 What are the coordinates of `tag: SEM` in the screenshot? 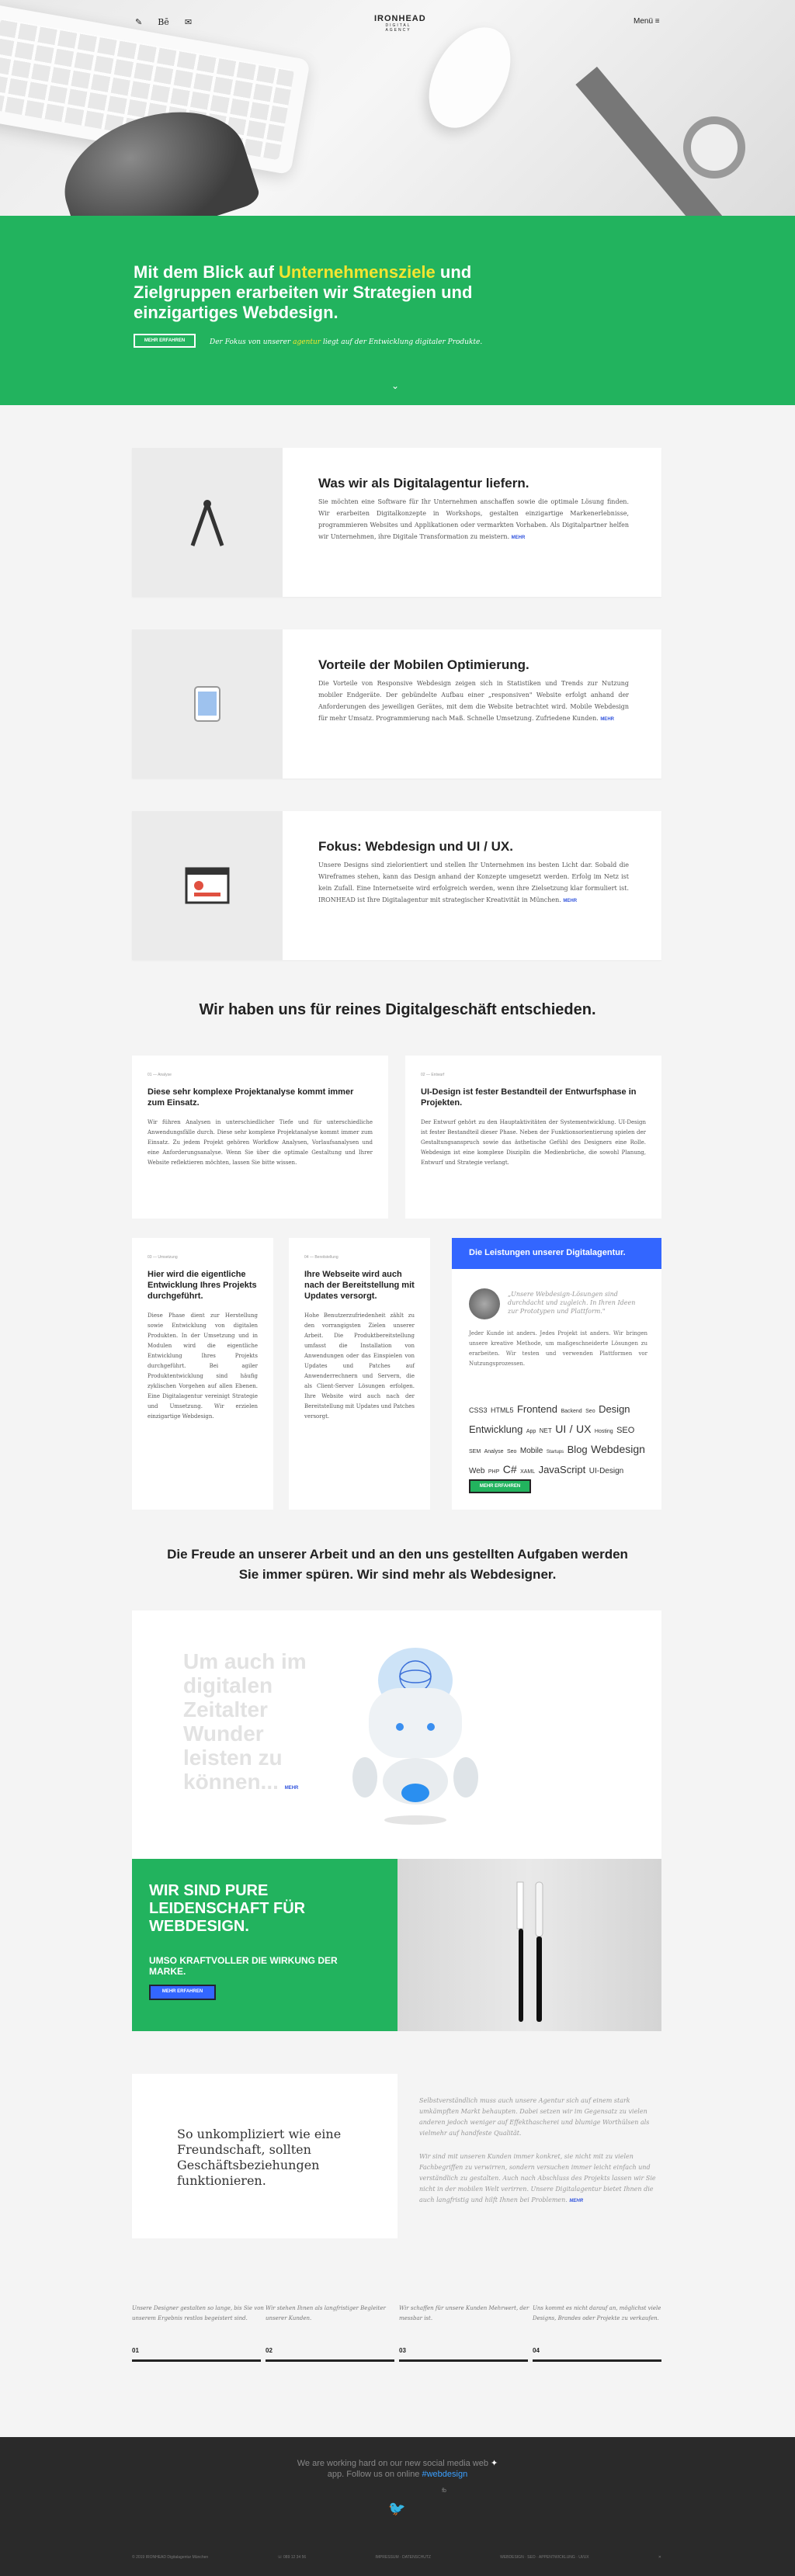 It's located at (475, 1451).